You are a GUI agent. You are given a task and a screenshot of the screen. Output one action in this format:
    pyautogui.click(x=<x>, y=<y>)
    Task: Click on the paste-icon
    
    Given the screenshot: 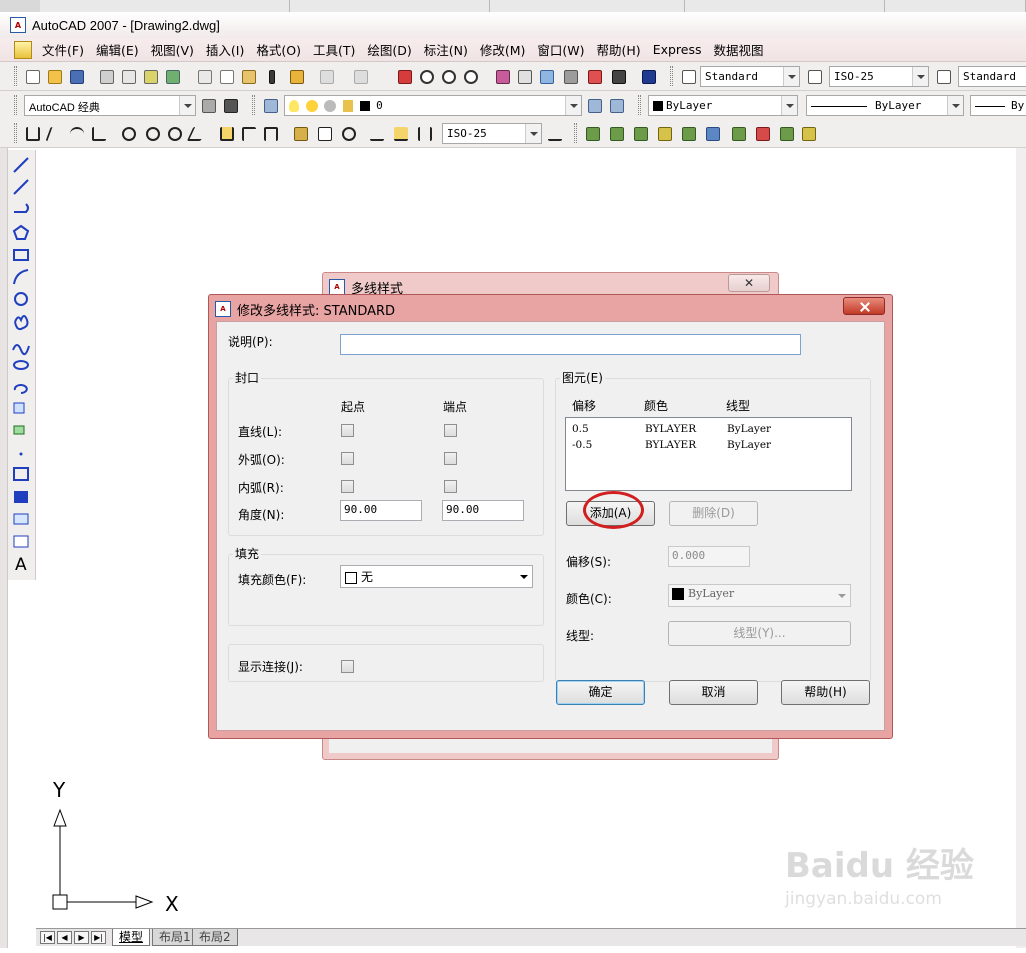 What is the action you would take?
    pyautogui.click(x=249, y=77)
    